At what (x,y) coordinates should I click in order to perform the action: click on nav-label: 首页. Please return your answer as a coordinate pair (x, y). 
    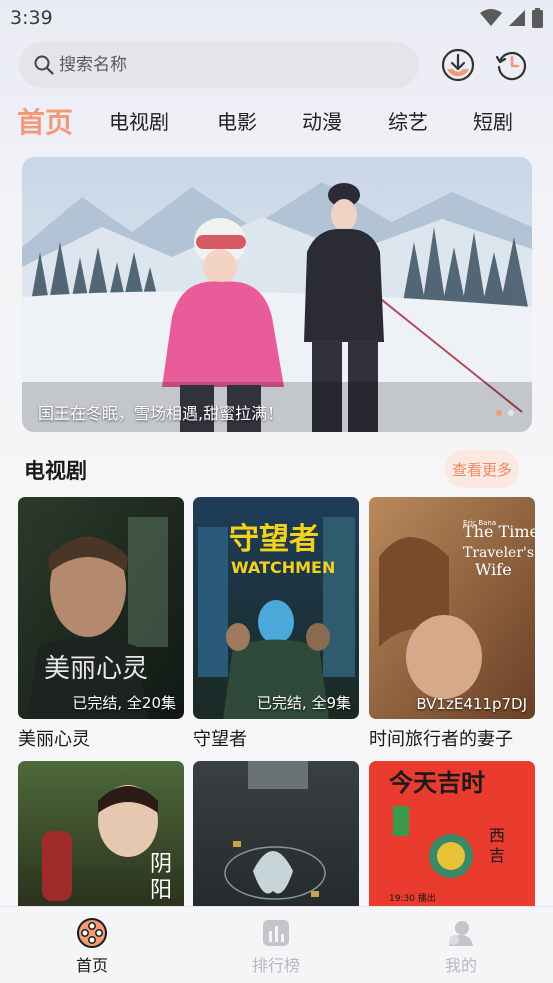
    Looking at the image, I should click on (91, 965).